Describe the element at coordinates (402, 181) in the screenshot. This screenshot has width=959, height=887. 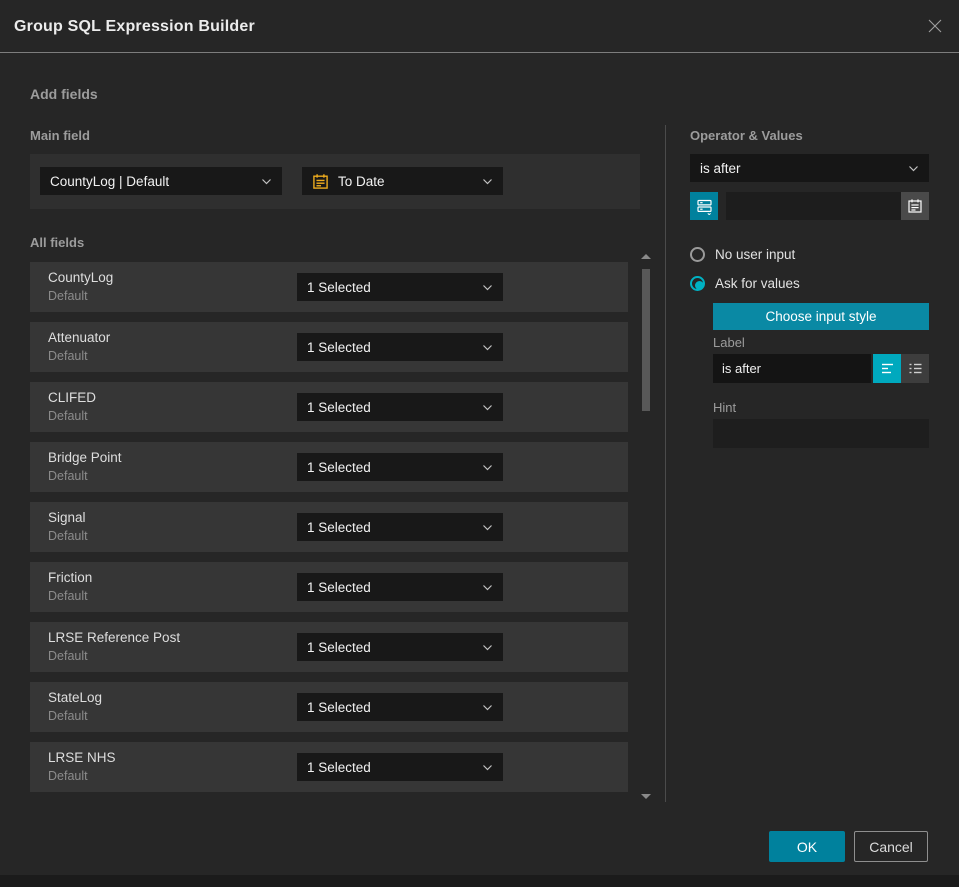
I see `main-field-date-select: To Date` at that location.